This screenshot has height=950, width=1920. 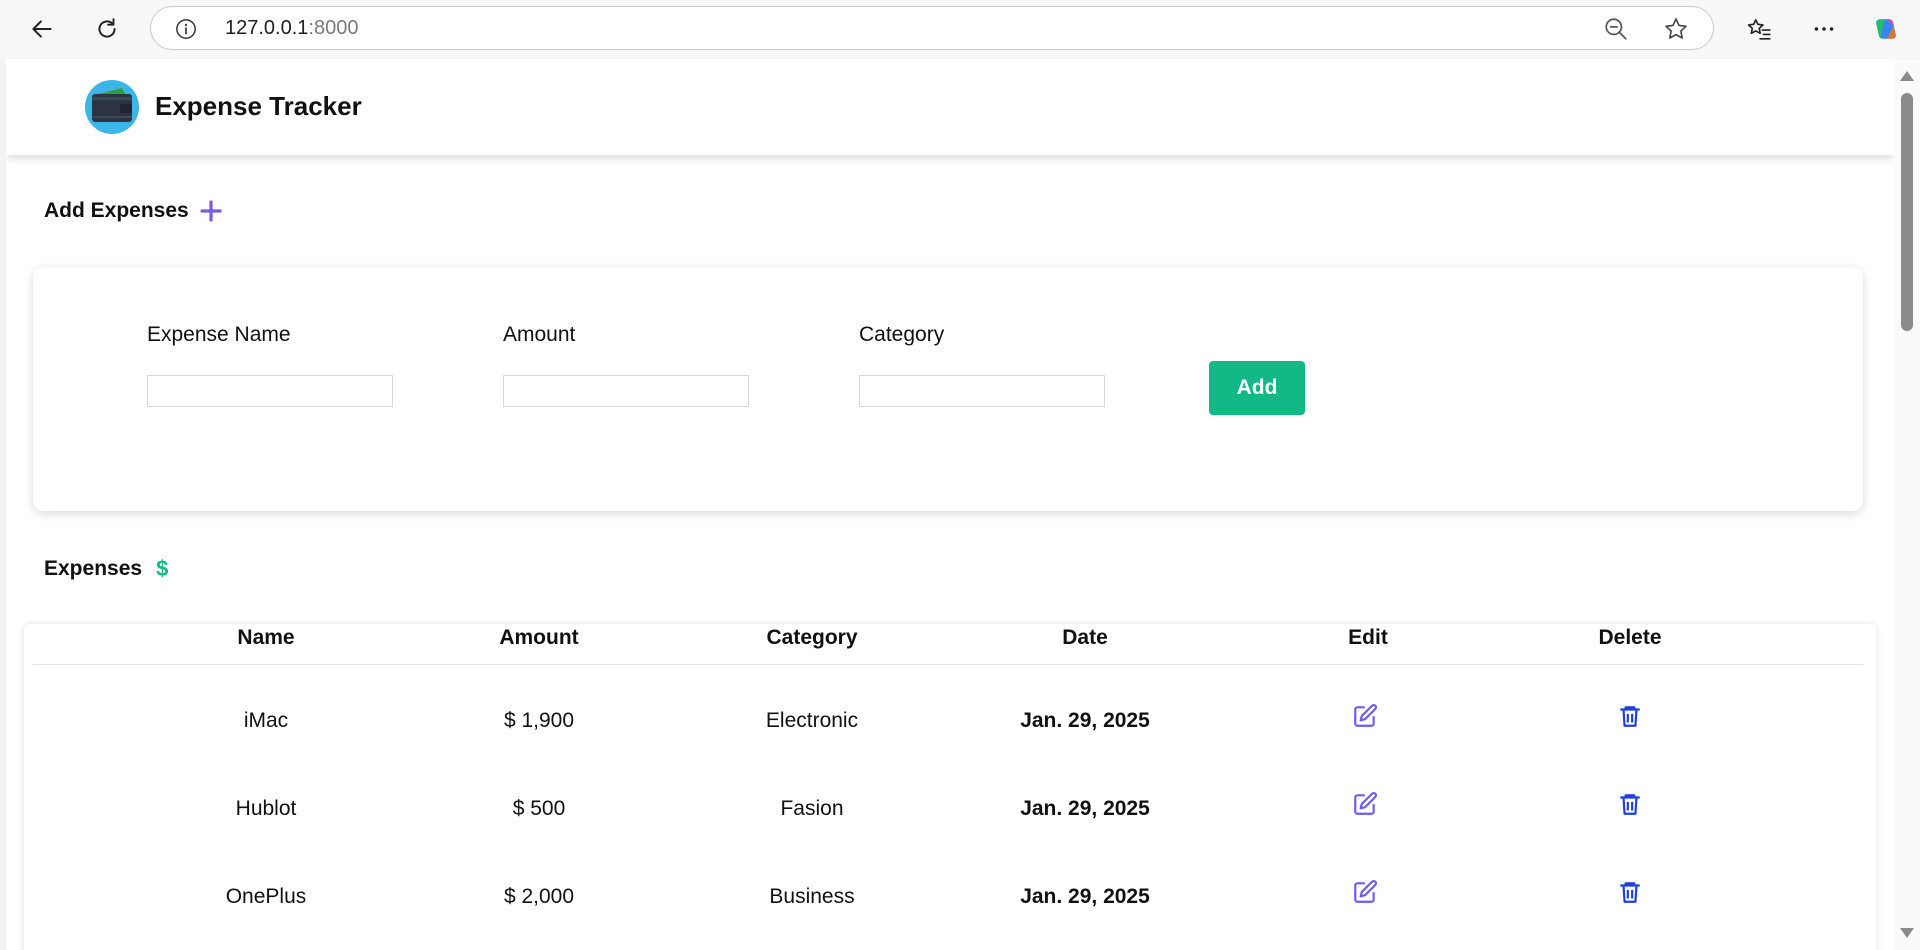 I want to click on expenses-title: Expenses, so click(x=93, y=568).